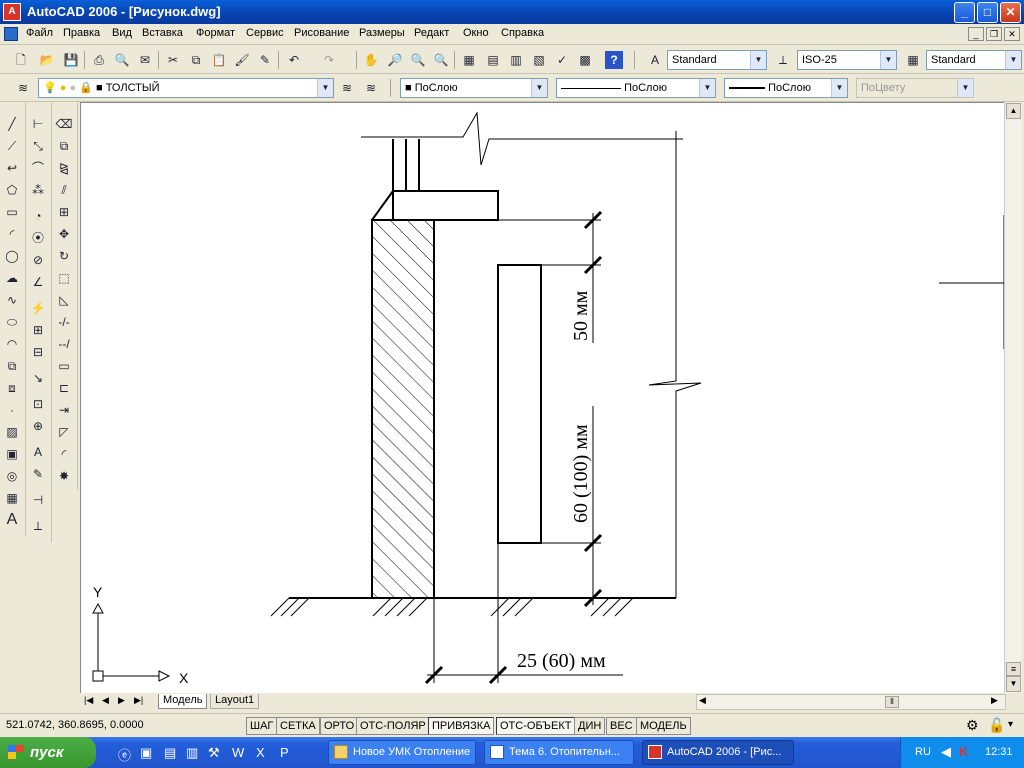 Image resolution: width=1024 pixels, height=768 pixels. What do you see at coordinates (242, 60) in the screenshot?
I see `match-properties-icon: 🖌` at bounding box center [242, 60].